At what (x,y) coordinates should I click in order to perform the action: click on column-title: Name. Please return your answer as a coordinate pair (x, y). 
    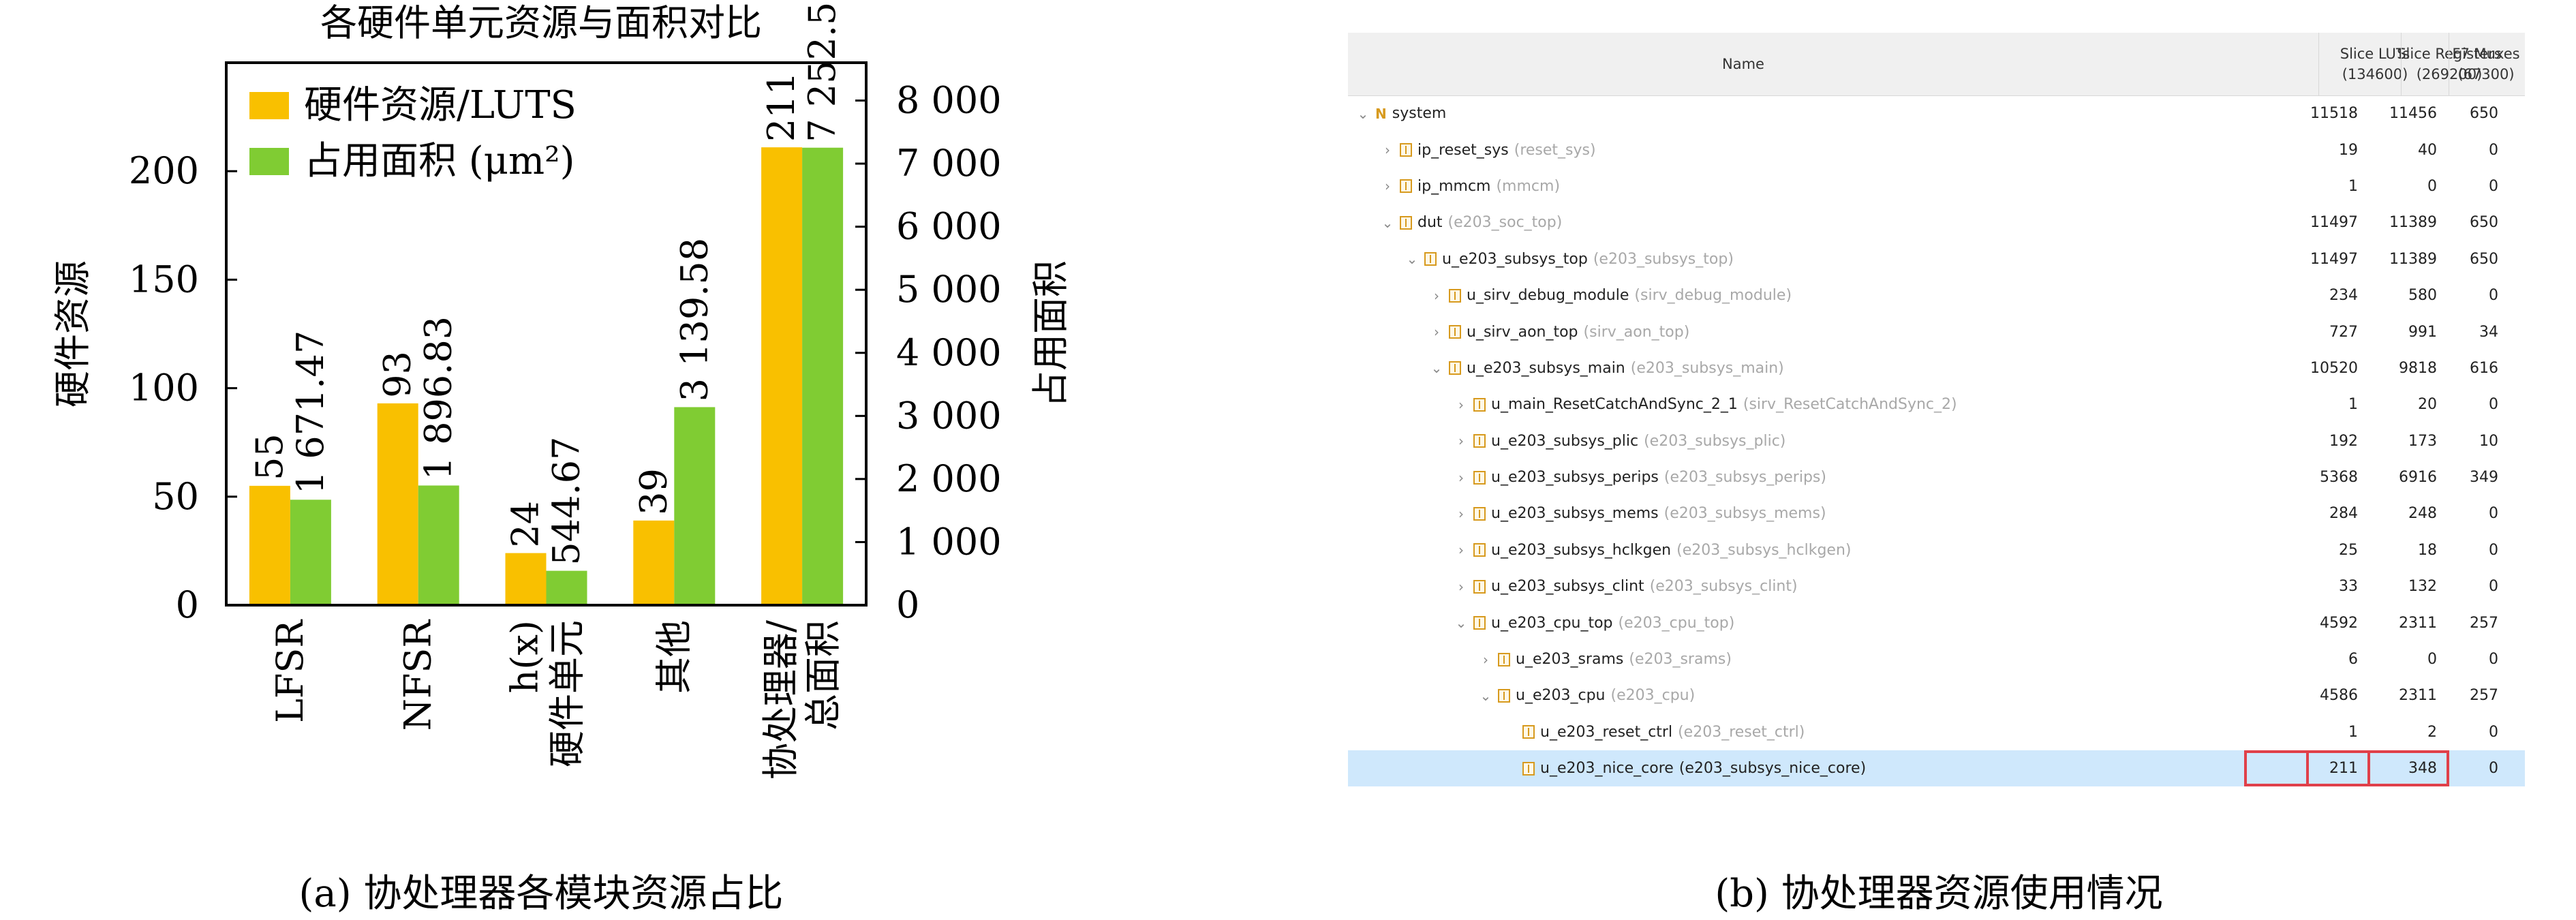
    Looking at the image, I should click on (1743, 64).